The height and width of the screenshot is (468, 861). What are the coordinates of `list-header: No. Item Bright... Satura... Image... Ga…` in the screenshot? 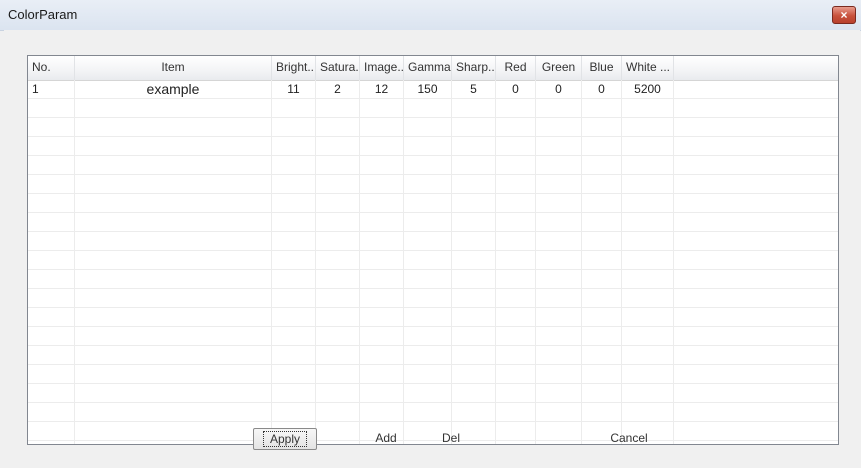 It's located at (433, 68).